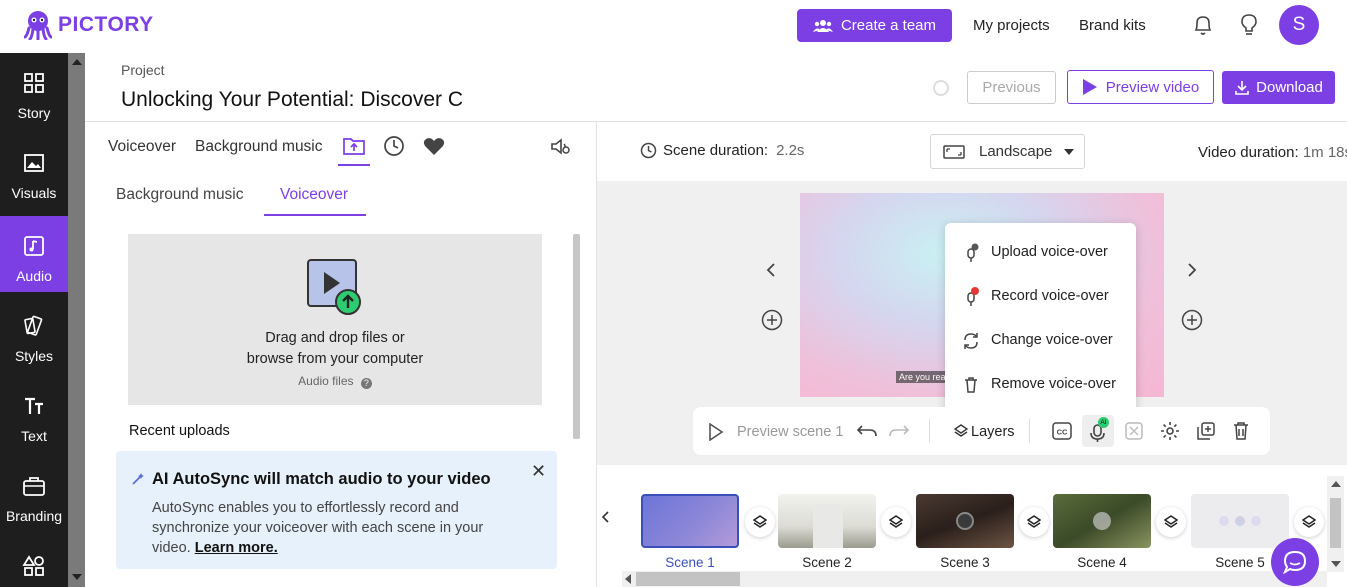  I want to click on chat-support-button, so click(1295, 562).